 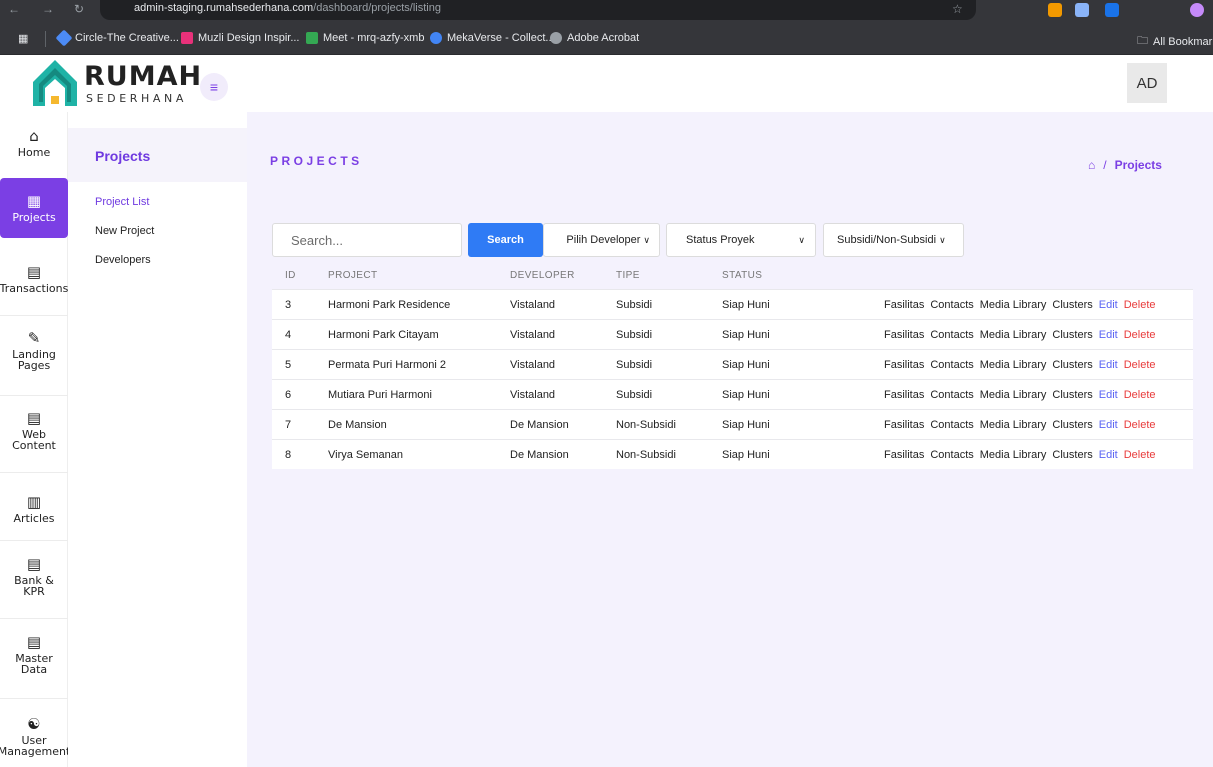 What do you see at coordinates (23, 38) in the screenshot?
I see `apps-grid-icon: ▦` at bounding box center [23, 38].